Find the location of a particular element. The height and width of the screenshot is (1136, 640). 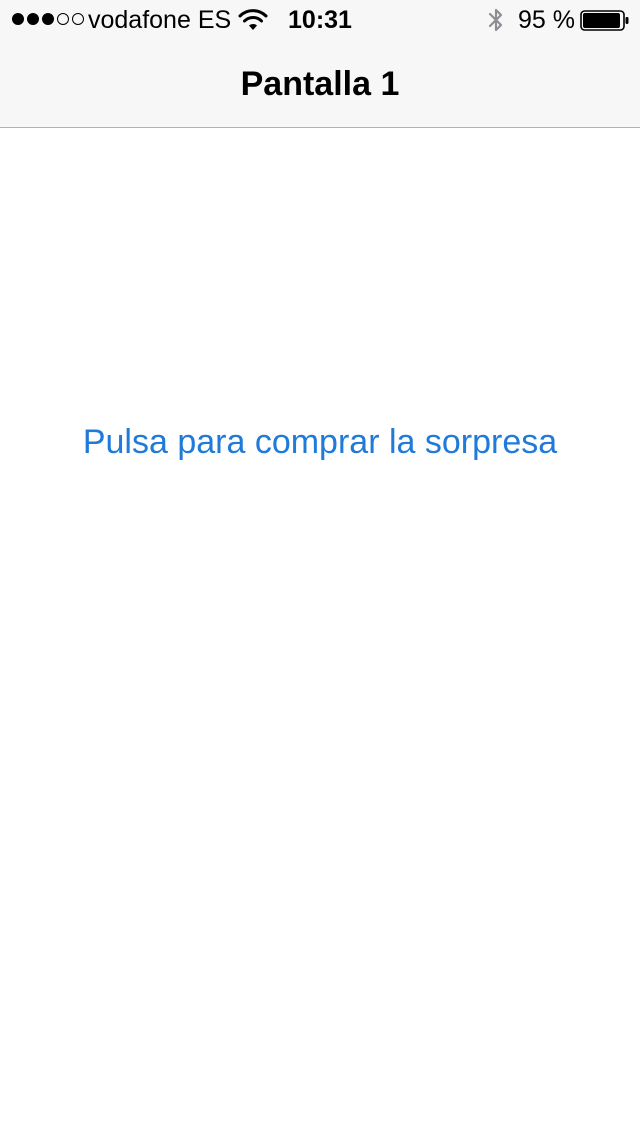

nav-title: Pantalla 1 is located at coordinates (320, 84).